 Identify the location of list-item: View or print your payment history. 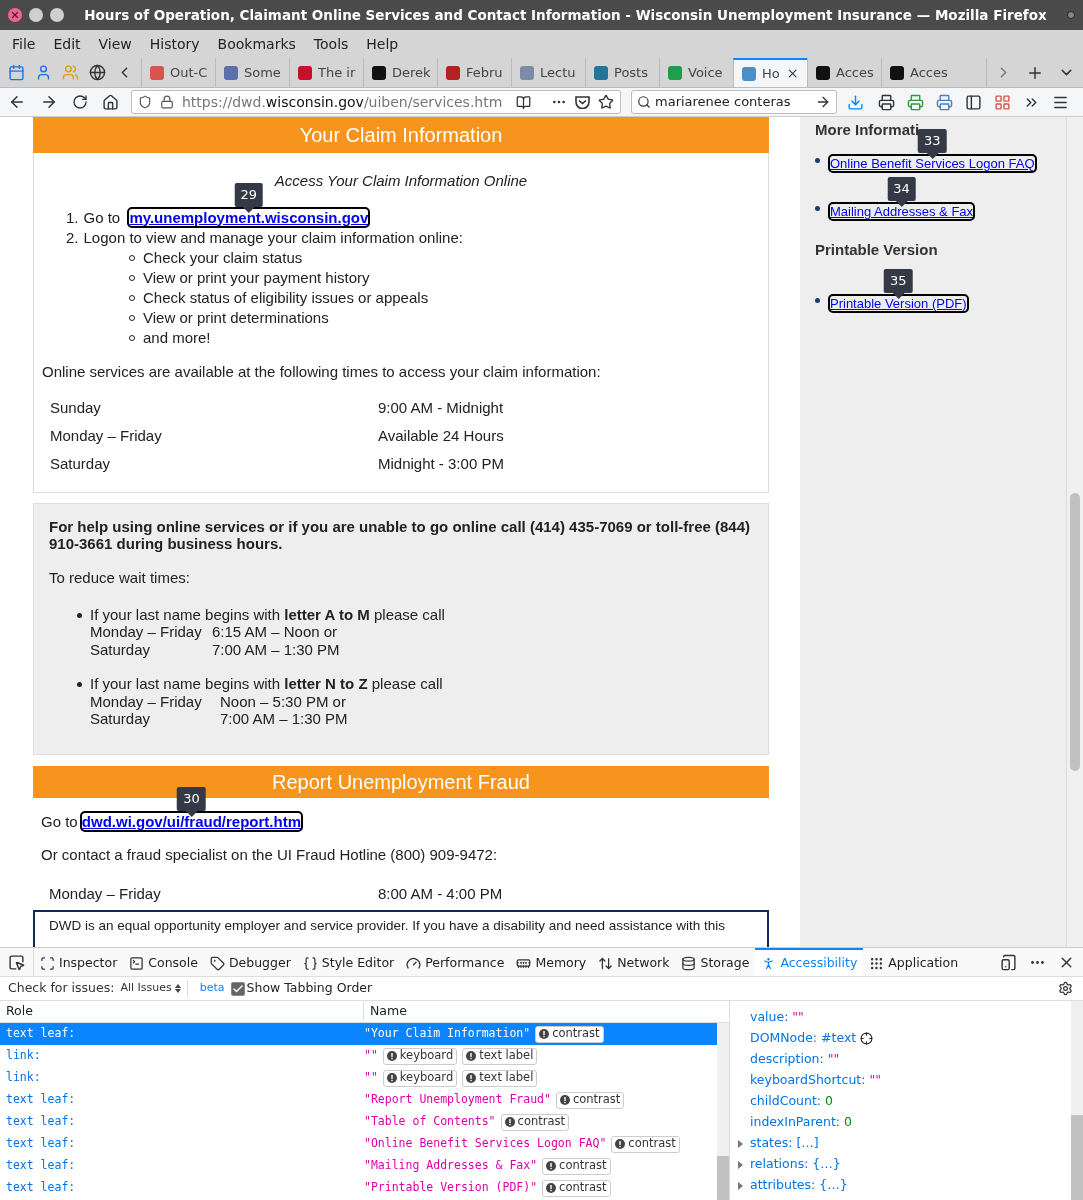
(256, 277).